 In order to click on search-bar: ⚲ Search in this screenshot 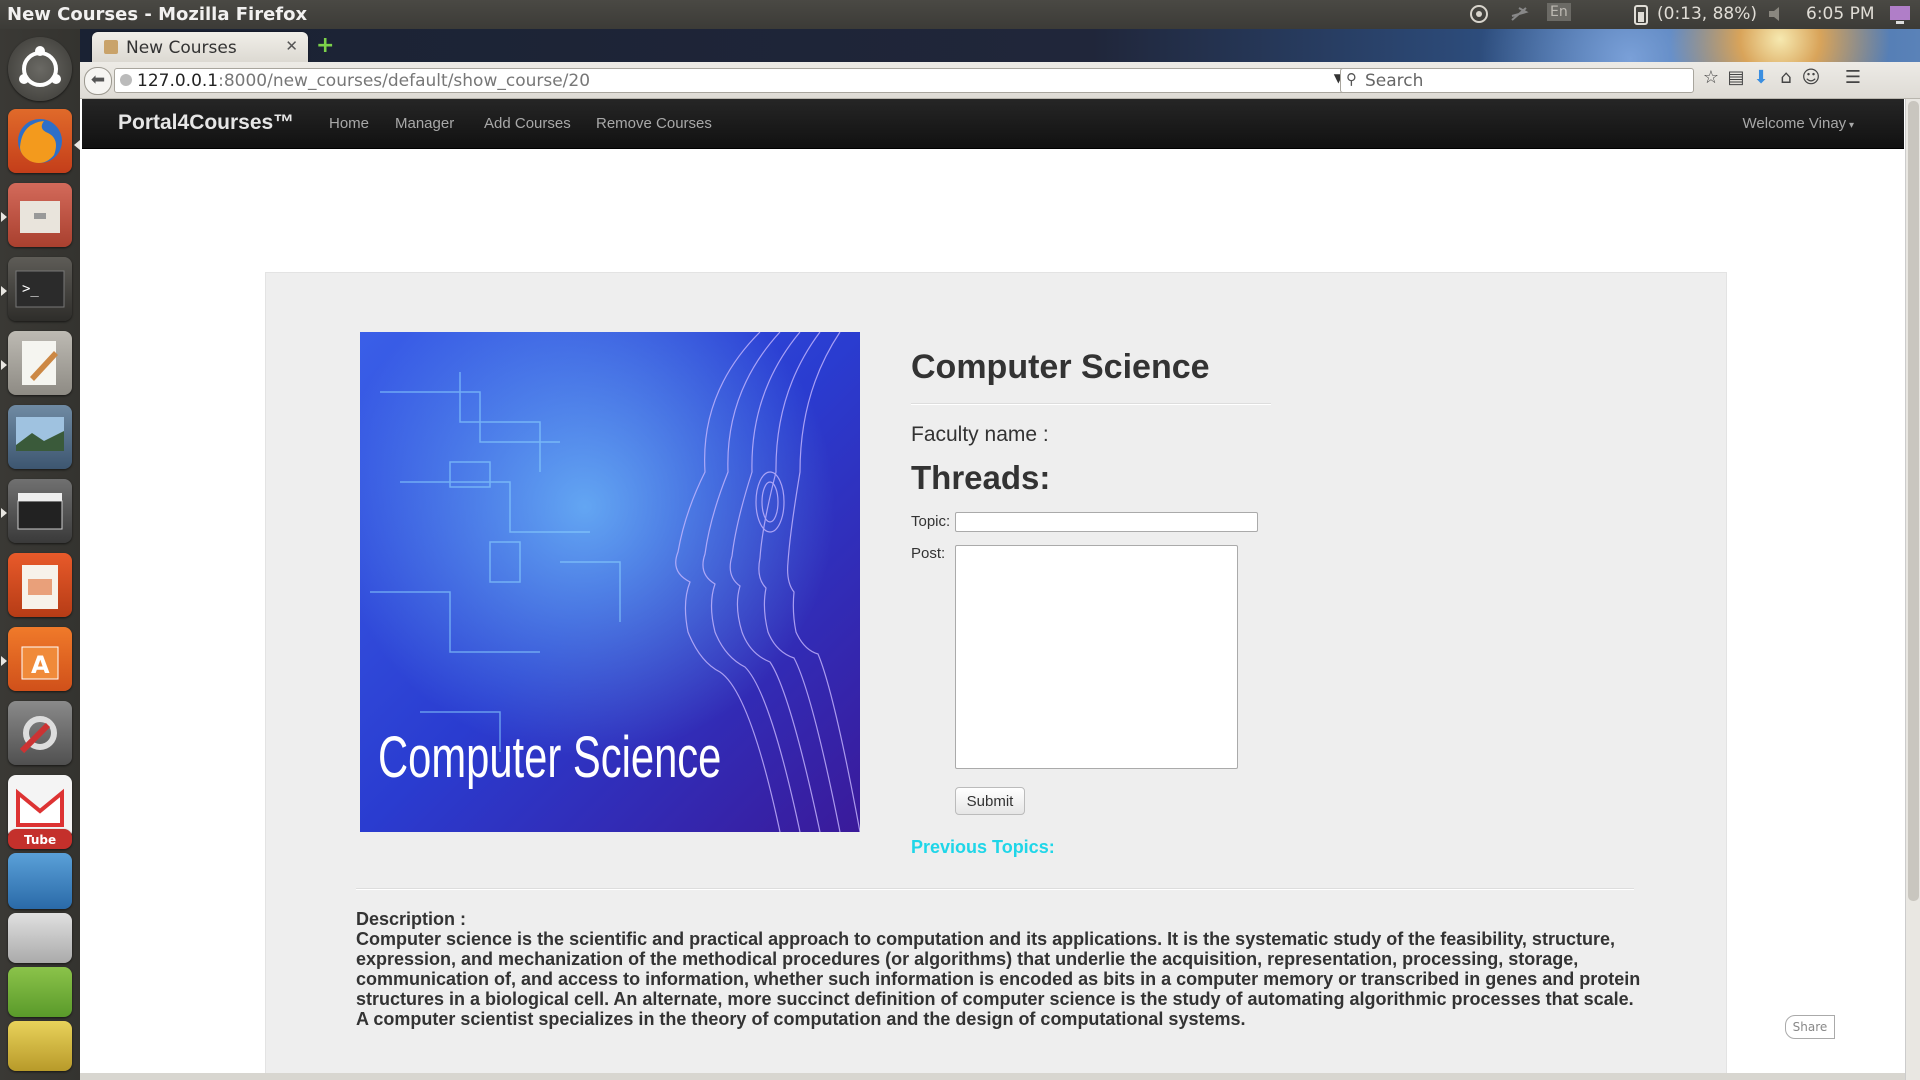, I will do `click(1517, 80)`.